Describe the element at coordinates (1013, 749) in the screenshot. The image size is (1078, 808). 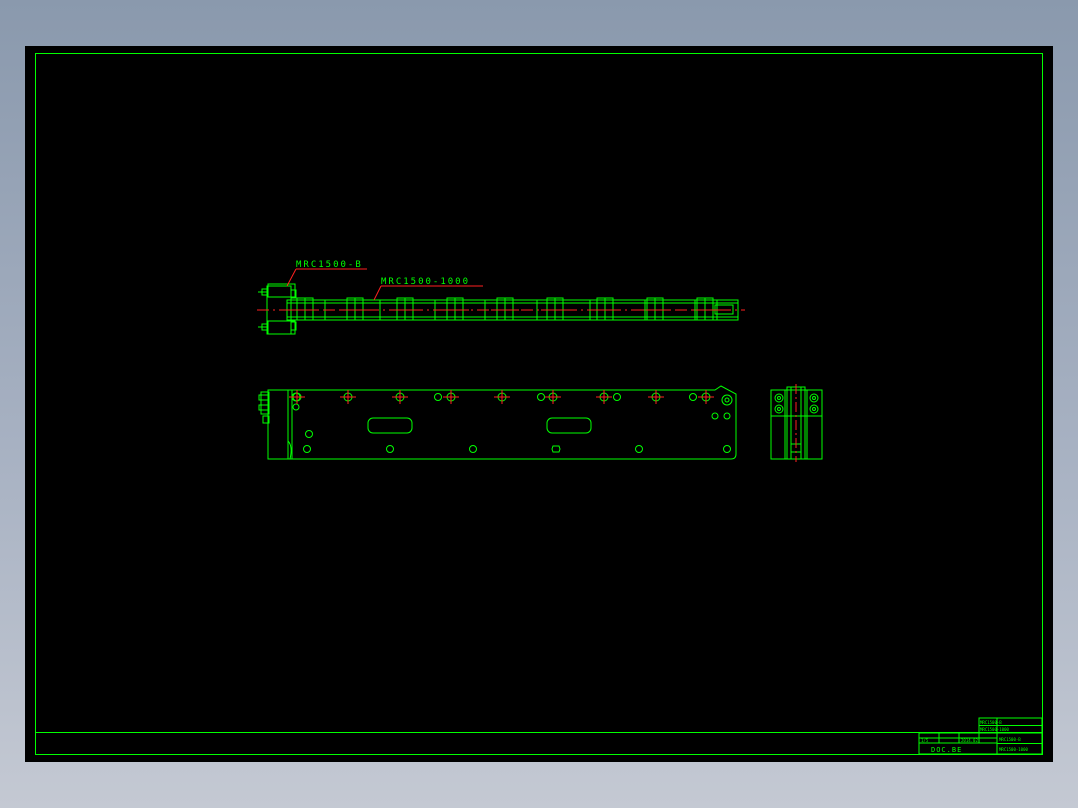
I see `title-block-code: MRC1500-1000` at that location.